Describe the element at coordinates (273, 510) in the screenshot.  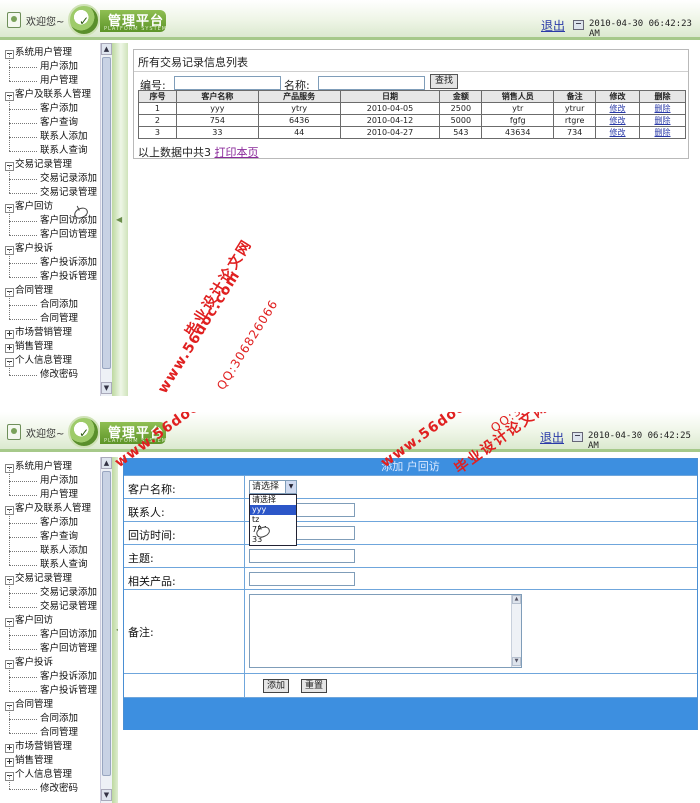
I see `dropdown-option: yyy` at that location.